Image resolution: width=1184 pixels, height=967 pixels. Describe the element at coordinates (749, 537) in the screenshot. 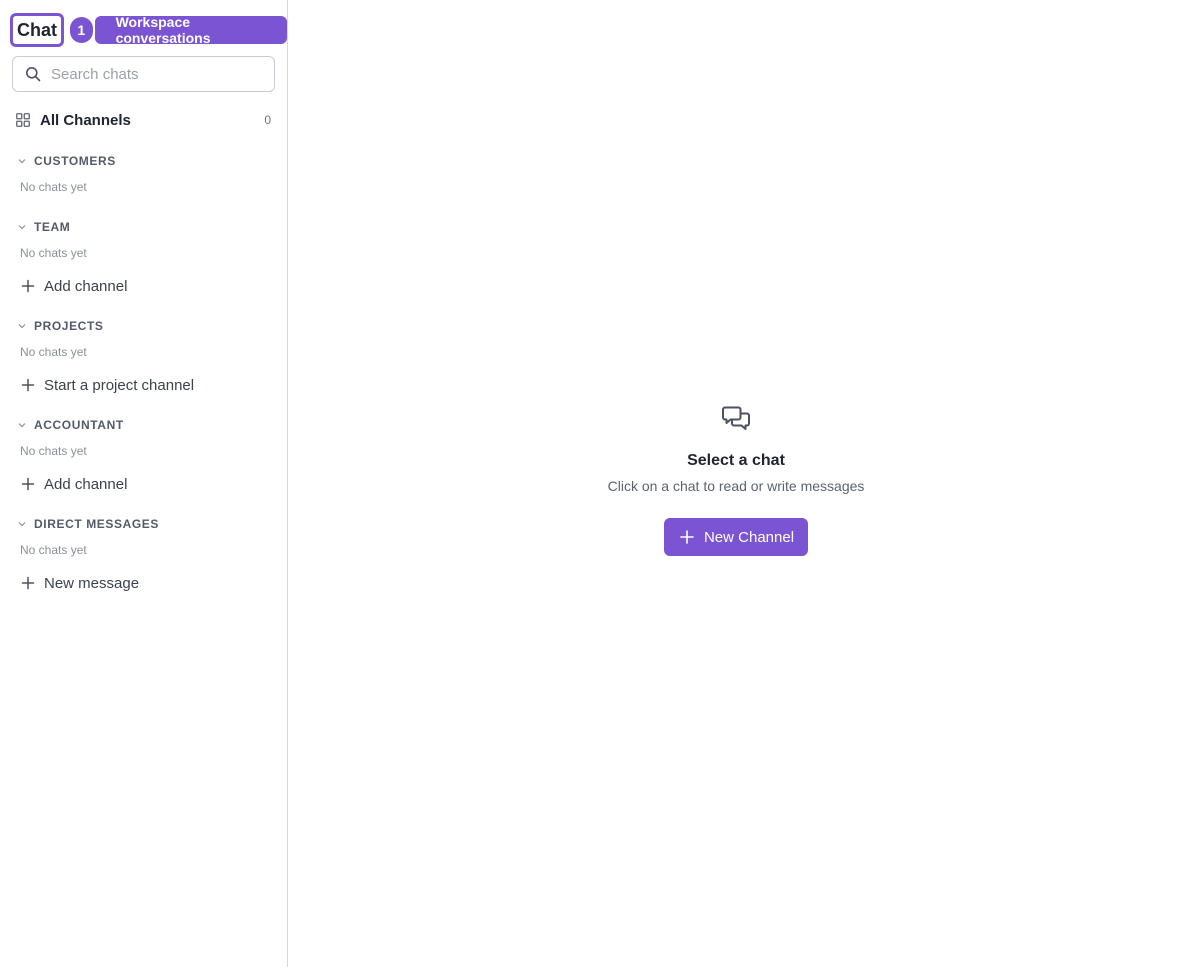

I see `new-channel-label: New Channel` at that location.